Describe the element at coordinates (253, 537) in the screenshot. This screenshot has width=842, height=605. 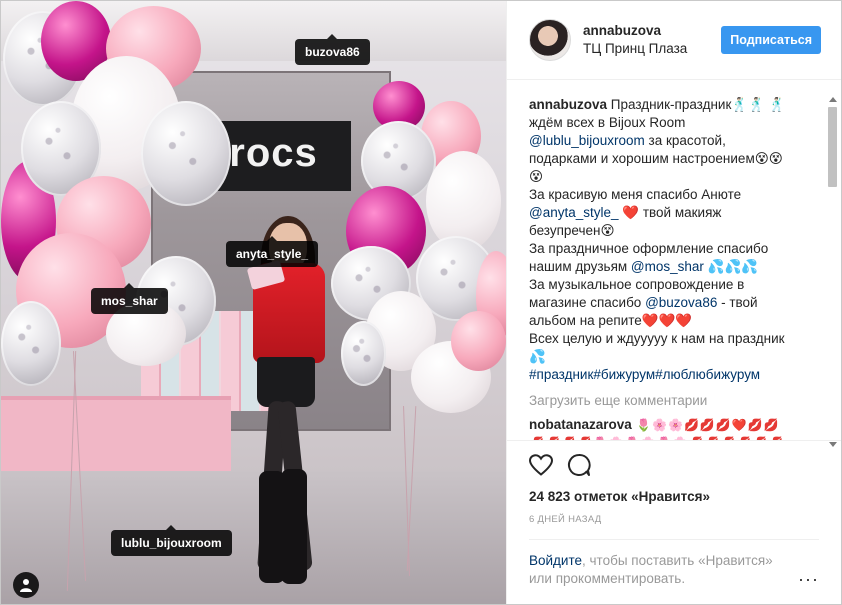
I see `floor` at that location.